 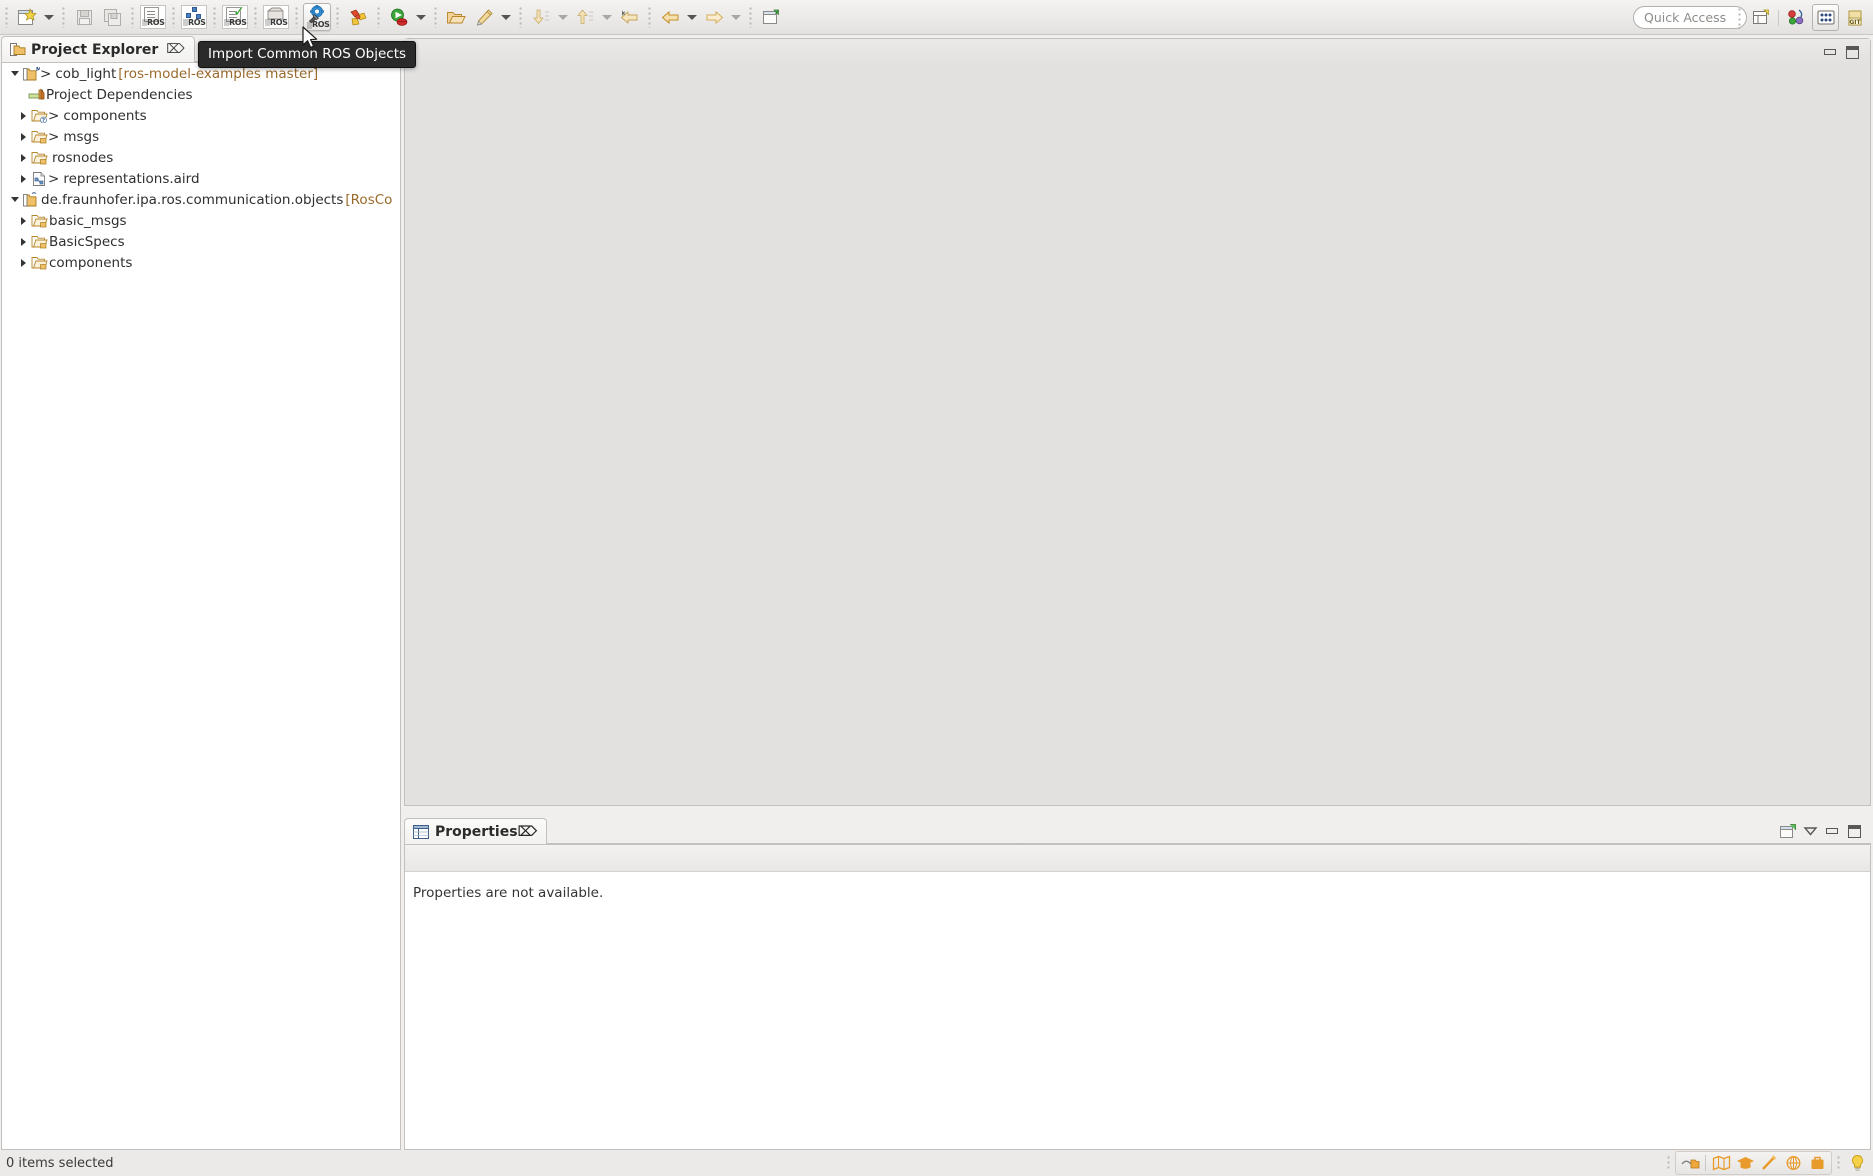 I want to click on status-icon-group, so click(x=1753, y=1163).